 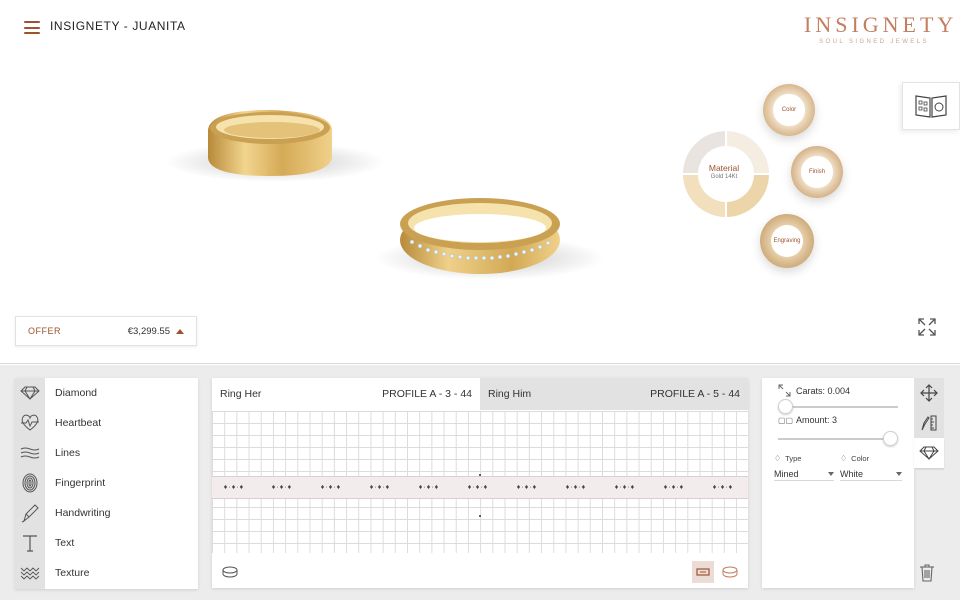 I want to click on diamond-tool, so click(x=929, y=453).